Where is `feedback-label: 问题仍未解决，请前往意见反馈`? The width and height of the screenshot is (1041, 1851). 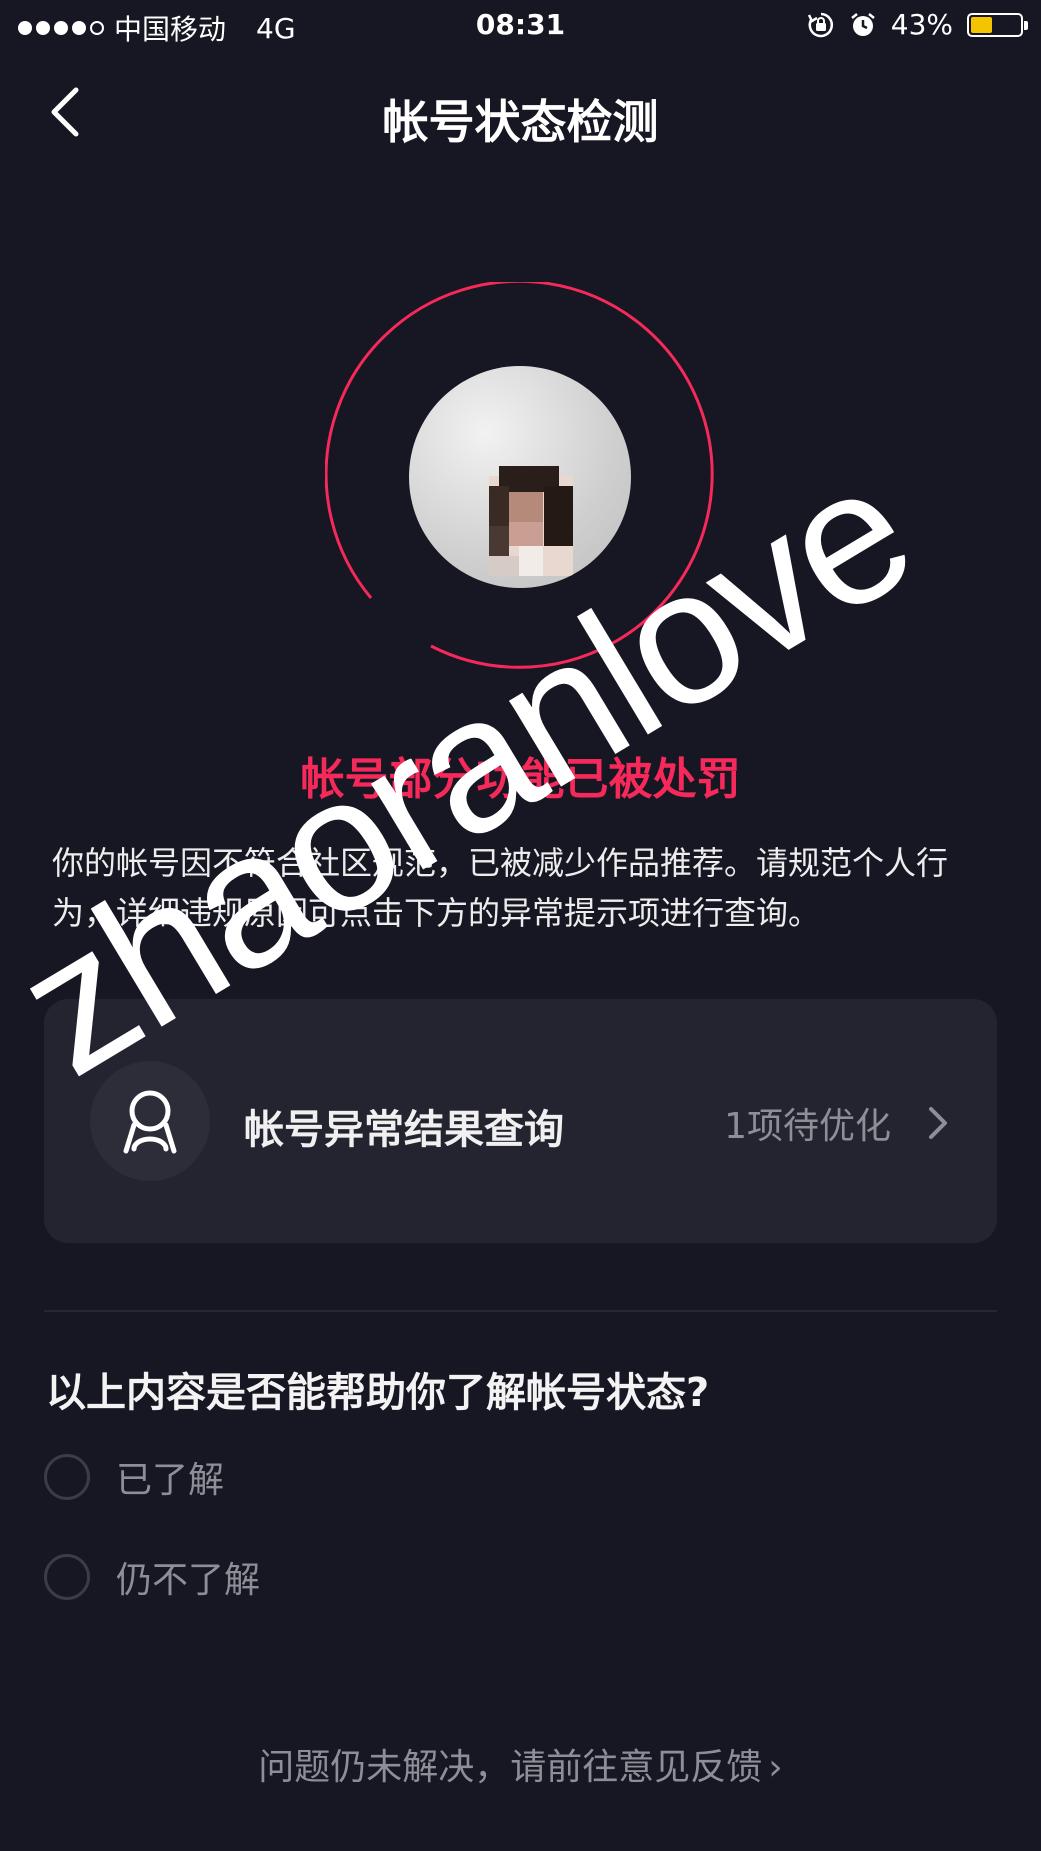 feedback-label: 问题仍未解决，请前往意见反馈 is located at coordinates (510, 1767).